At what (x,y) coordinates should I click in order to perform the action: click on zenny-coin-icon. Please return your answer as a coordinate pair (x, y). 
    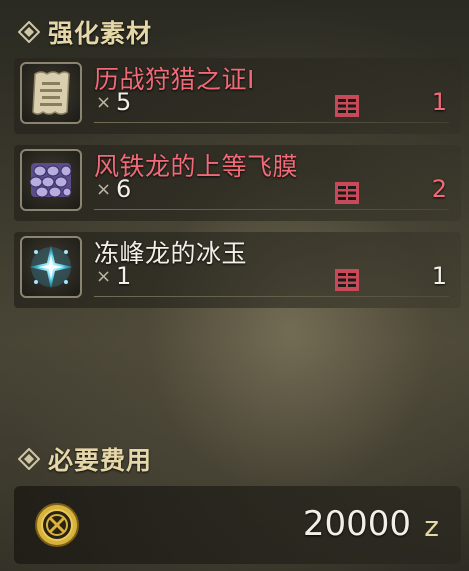
    Looking at the image, I should click on (57, 525).